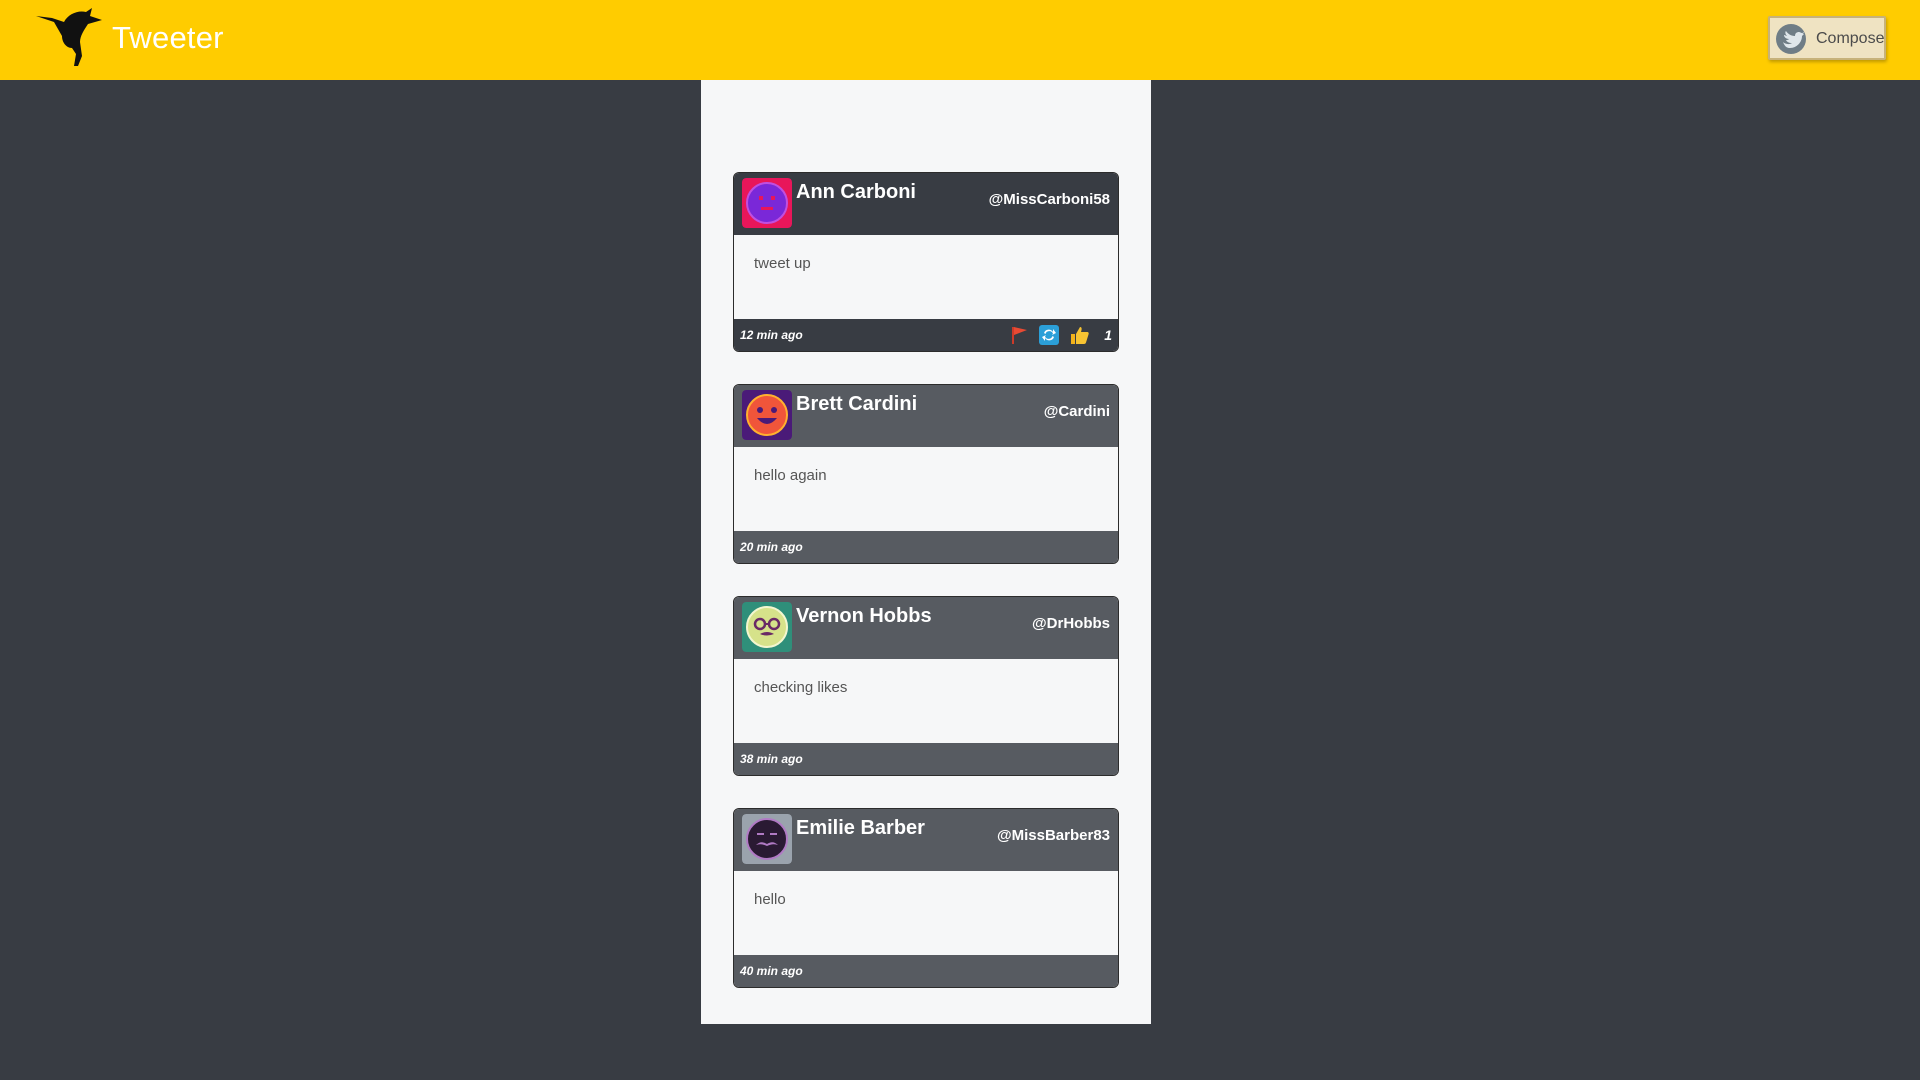  I want to click on tweet-header: Brett Cardini @Cardini, so click(926, 416).